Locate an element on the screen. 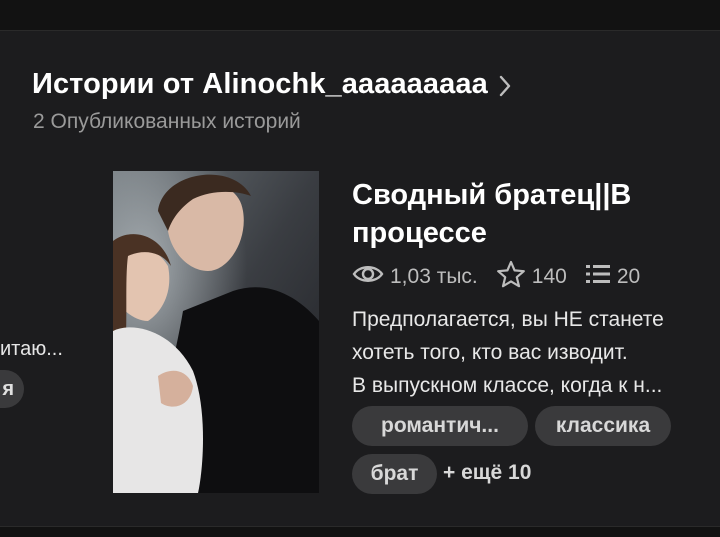  story-stats: 1,03 тыс. 140 20 is located at coordinates (496, 277).